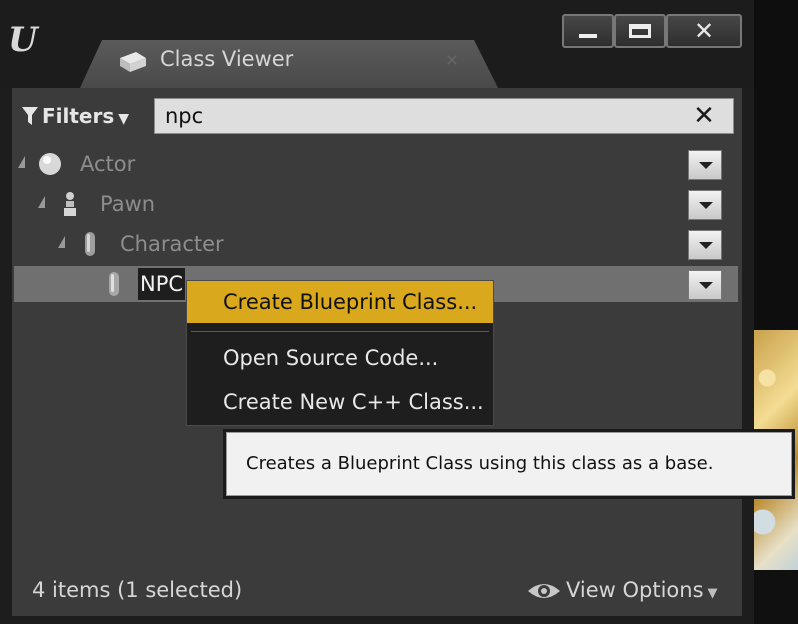  I want to click on close-window-button: ✕, so click(704, 31).